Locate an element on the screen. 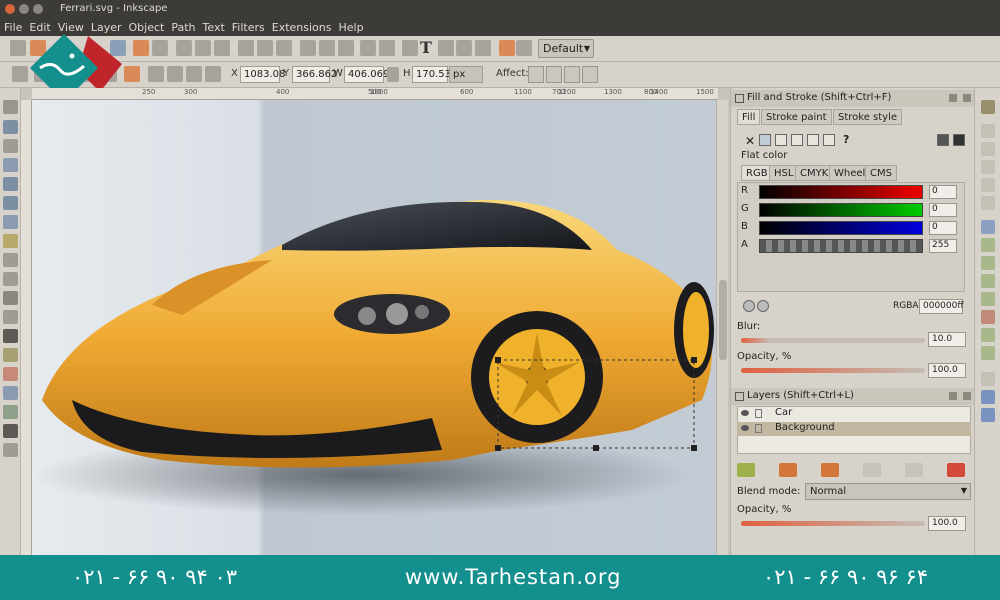  tab-stroke-style: Stroke style is located at coordinates (868, 117).